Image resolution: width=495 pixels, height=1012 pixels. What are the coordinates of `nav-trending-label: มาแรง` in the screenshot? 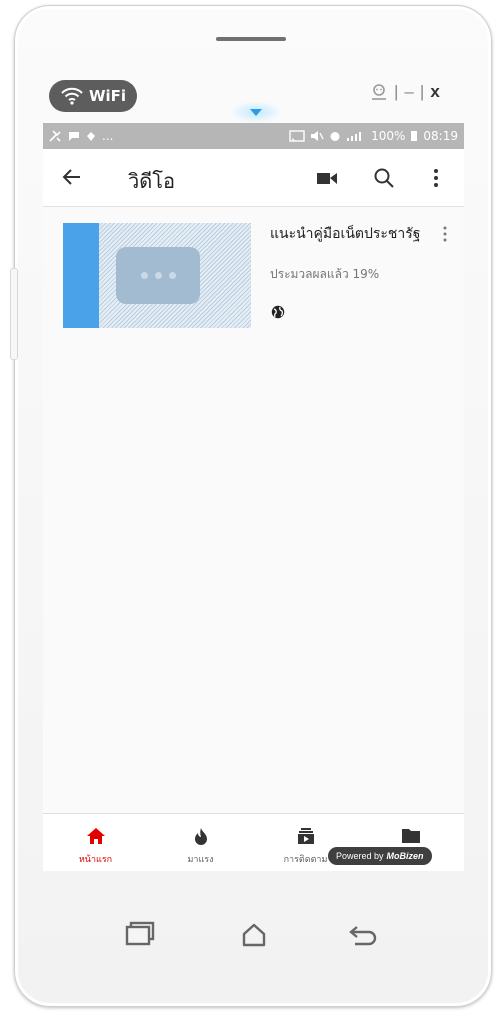 It's located at (200, 860).